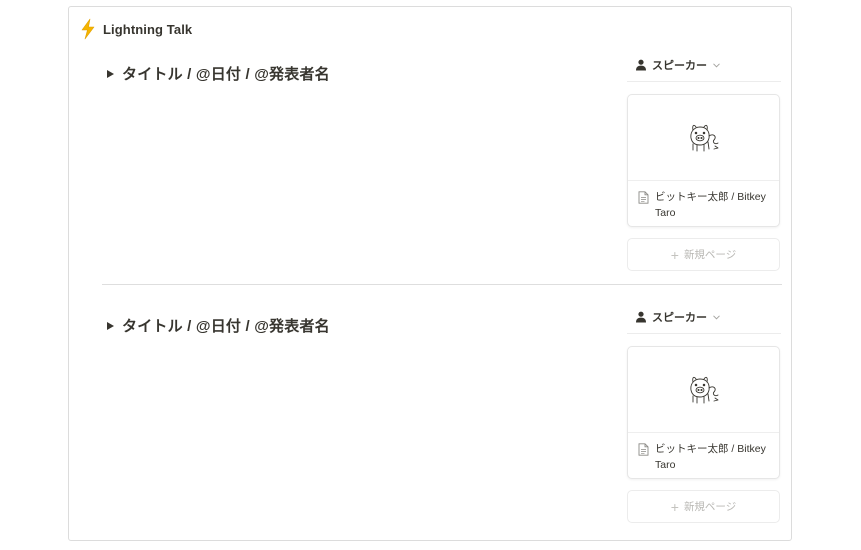 The image size is (861, 550). What do you see at coordinates (147, 29) in the screenshot?
I see `database-title: Lightning Talk` at bounding box center [147, 29].